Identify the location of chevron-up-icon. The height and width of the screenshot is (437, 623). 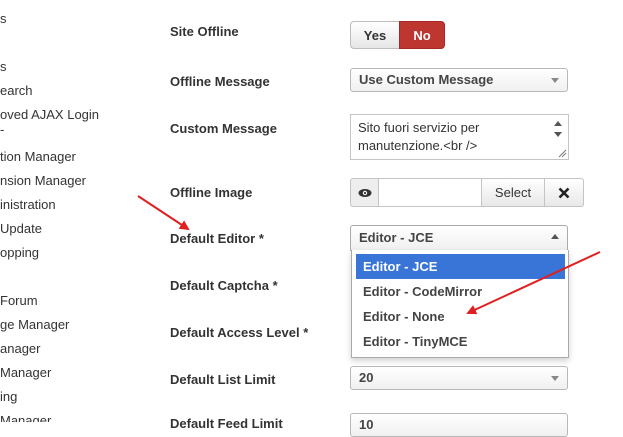
(555, 236).